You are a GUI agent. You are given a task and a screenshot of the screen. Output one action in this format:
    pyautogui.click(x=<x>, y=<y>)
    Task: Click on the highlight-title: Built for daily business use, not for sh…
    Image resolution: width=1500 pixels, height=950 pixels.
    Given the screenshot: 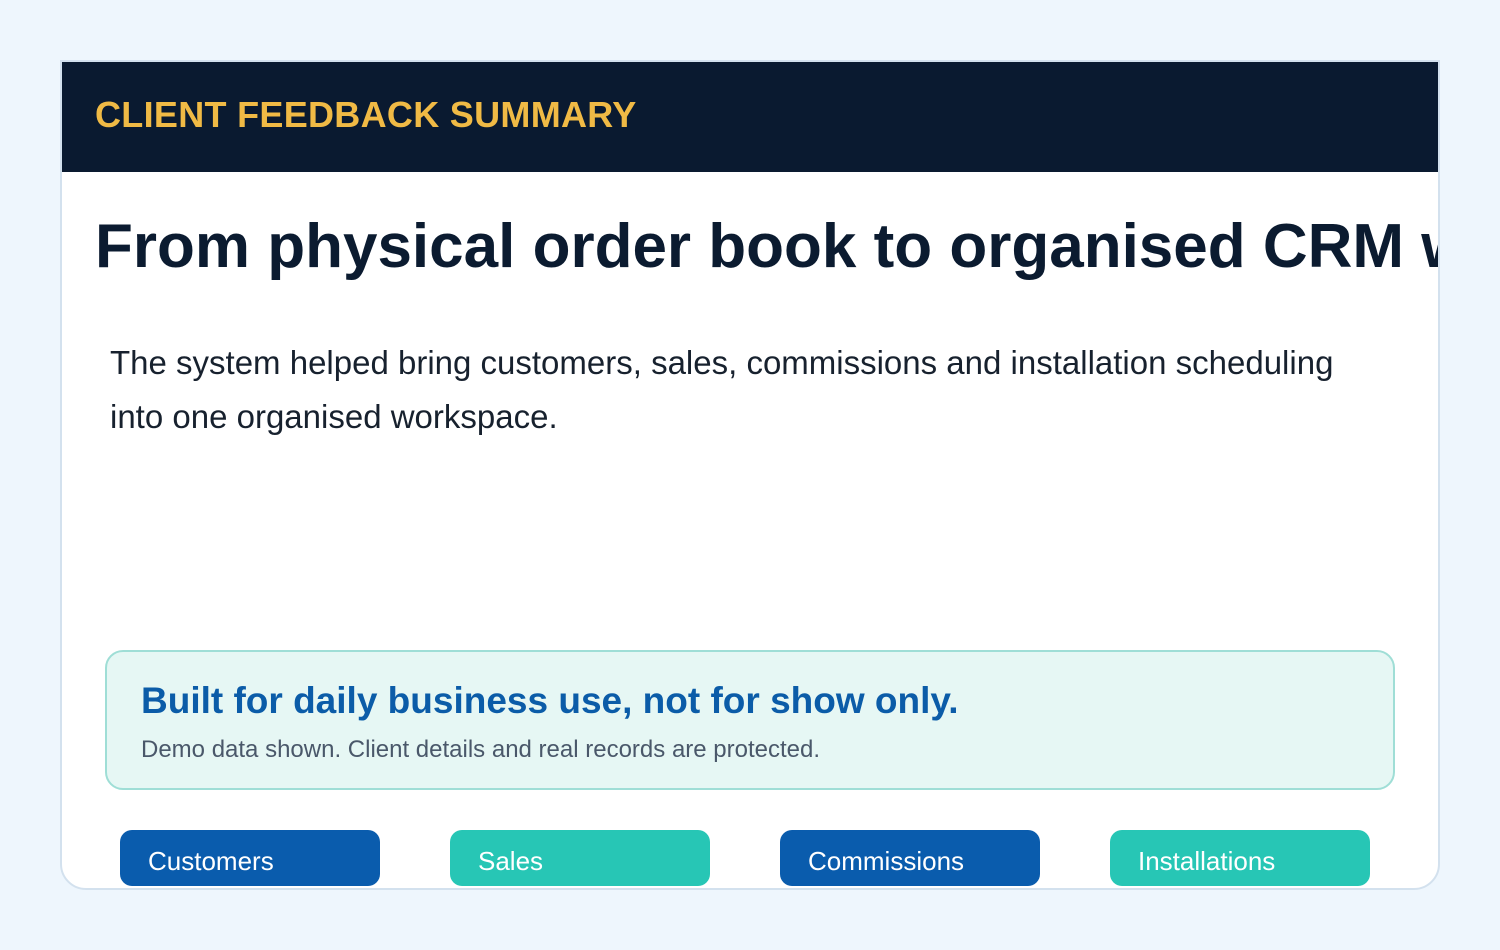 What is the action you would take?
    pyautogui.click(x=550, y=700)
    